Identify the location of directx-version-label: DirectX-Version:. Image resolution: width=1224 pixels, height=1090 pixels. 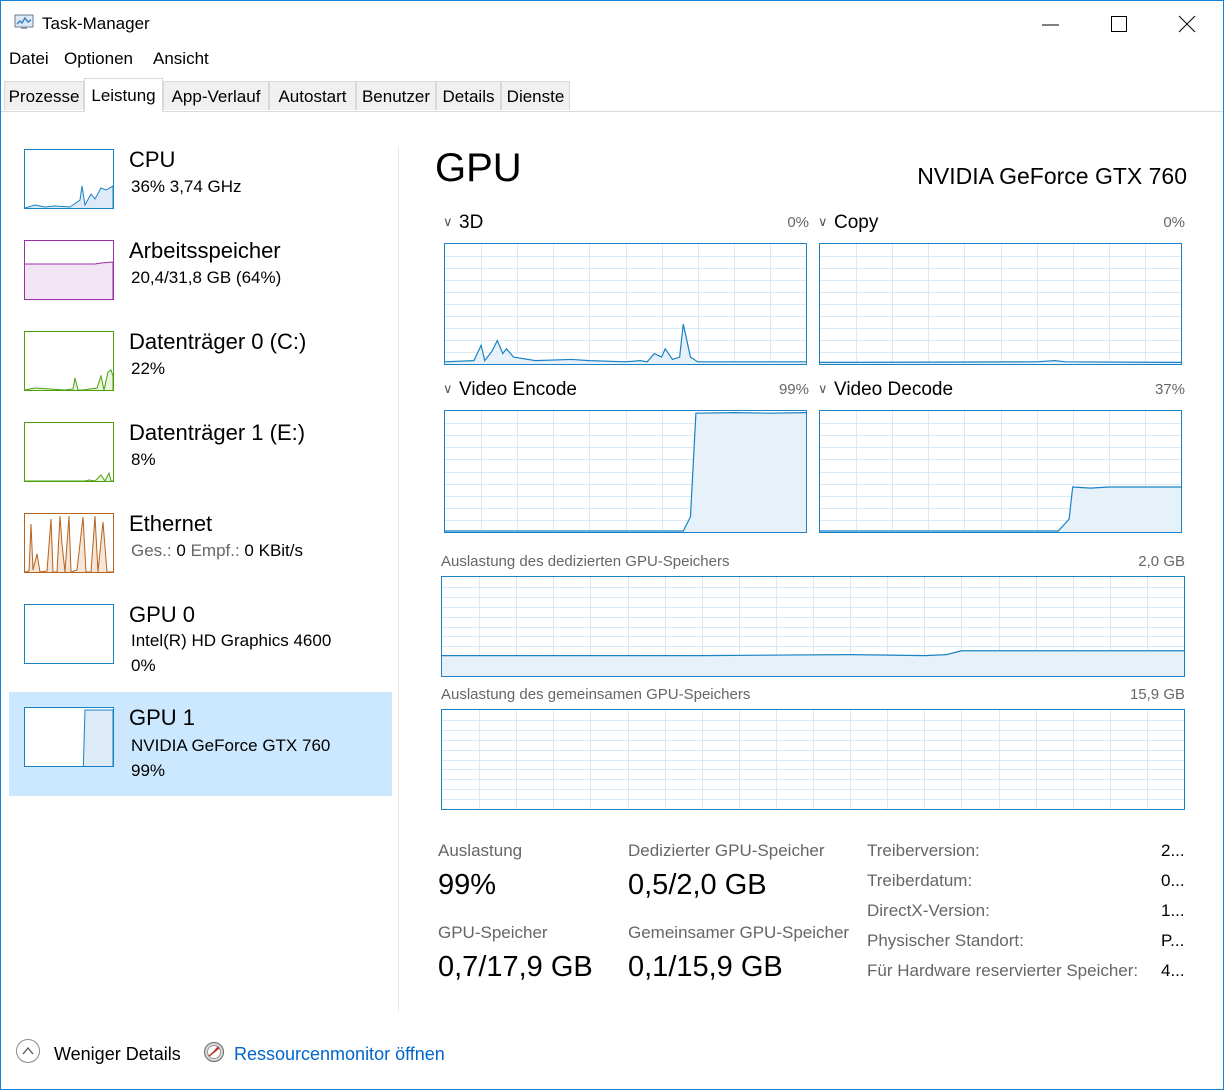
(928, 910).